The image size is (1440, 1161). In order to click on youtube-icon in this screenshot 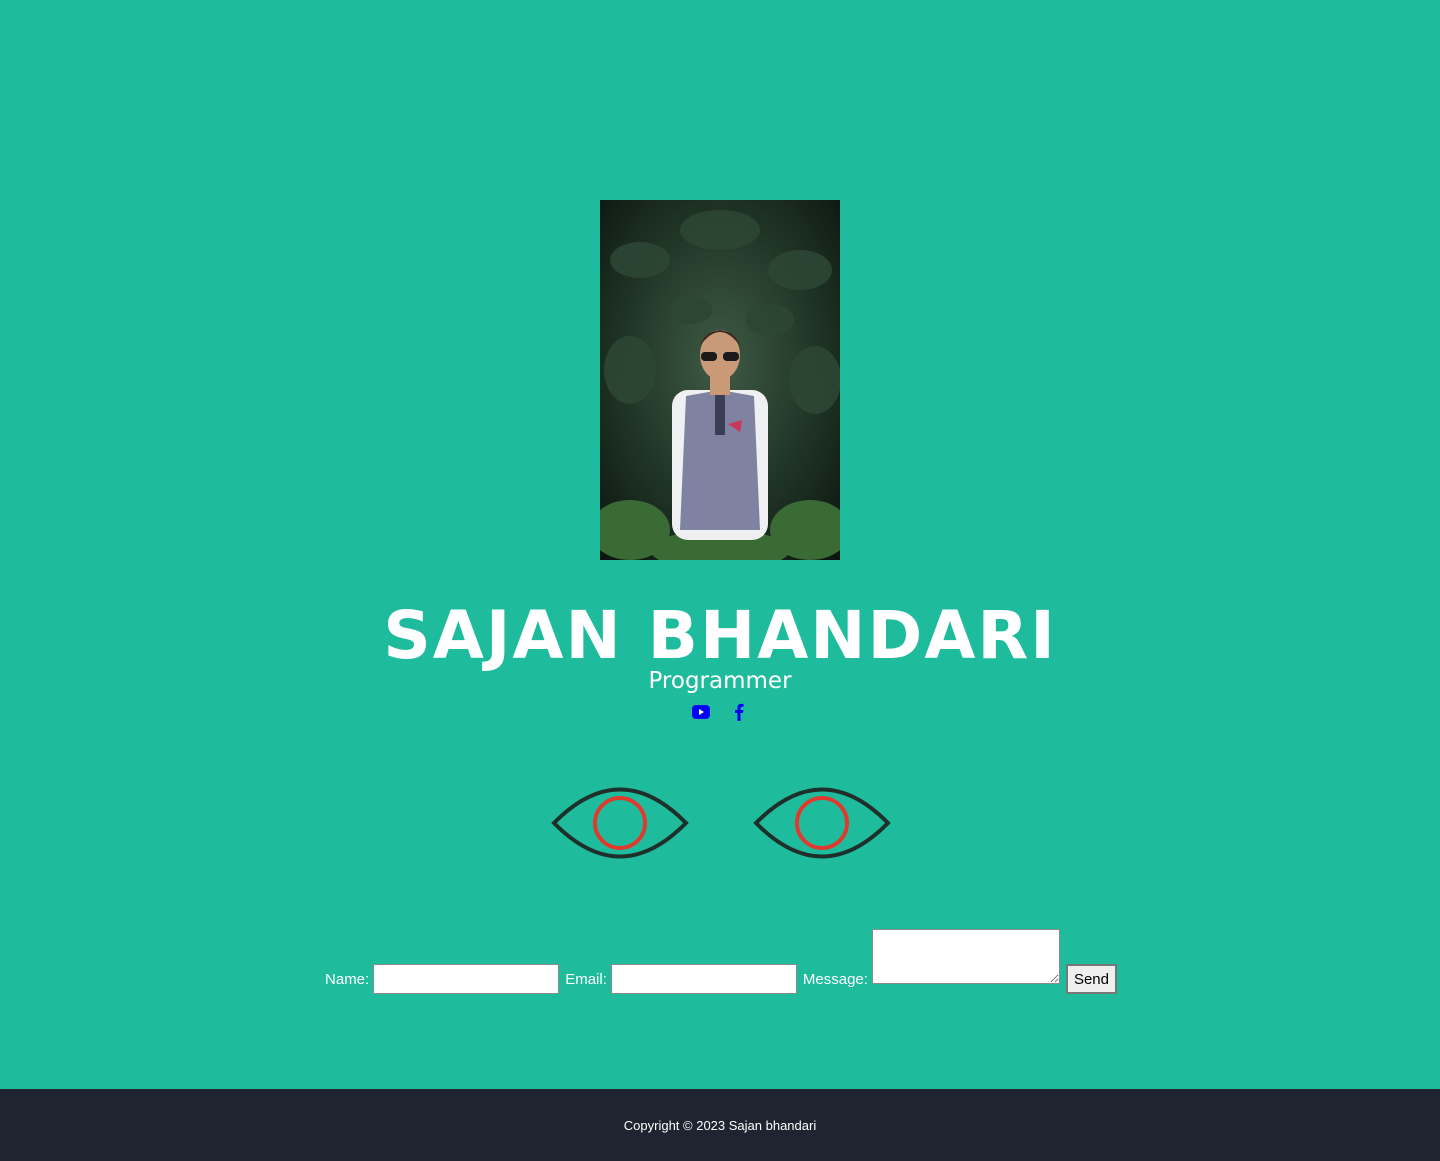, I will do `click(701, 712)`.